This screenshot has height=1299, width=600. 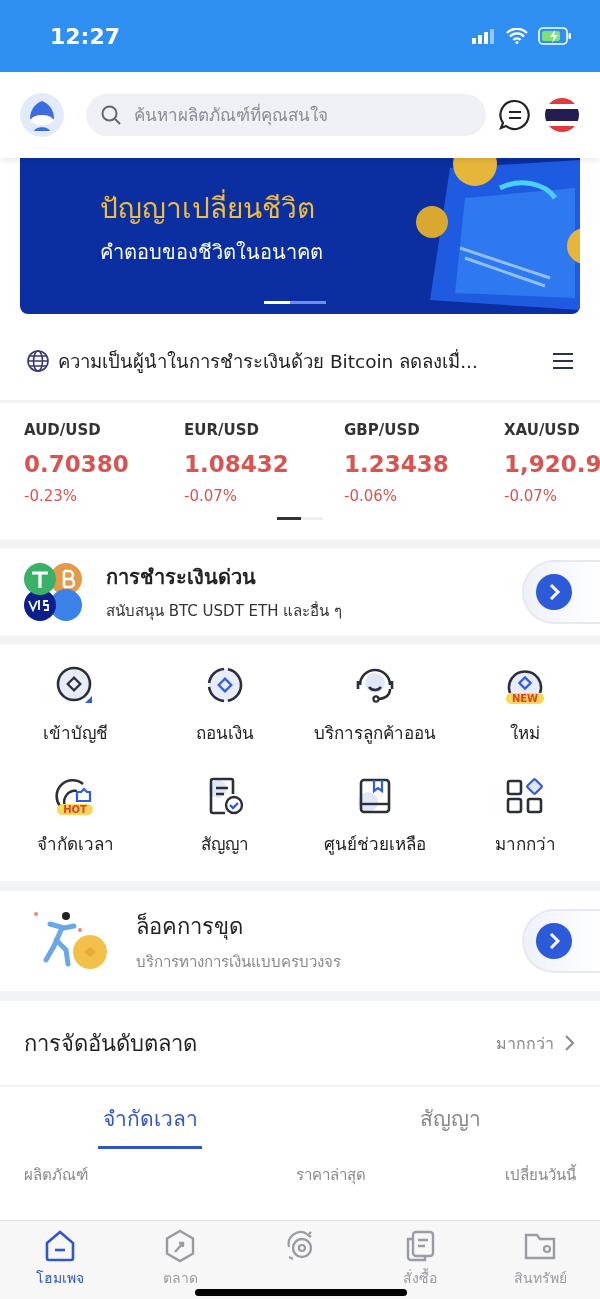 What do you see at coordinates (562, 115) in the screenshot?
I see `flag-icon` at bounding box center [562, 115].